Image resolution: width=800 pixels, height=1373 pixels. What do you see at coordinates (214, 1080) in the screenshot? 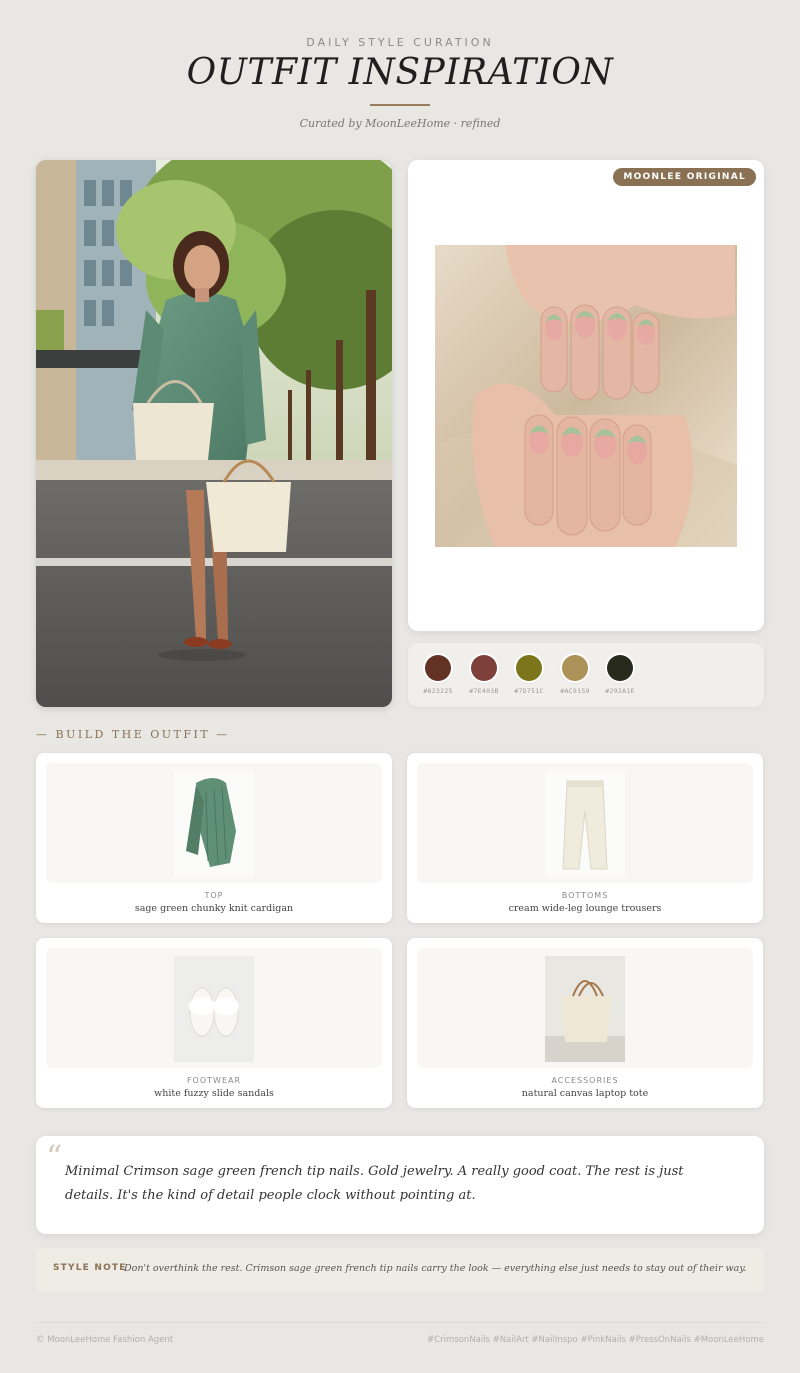
I see `item-category: FOOTWEAR` at bounding box center [214, 1080].